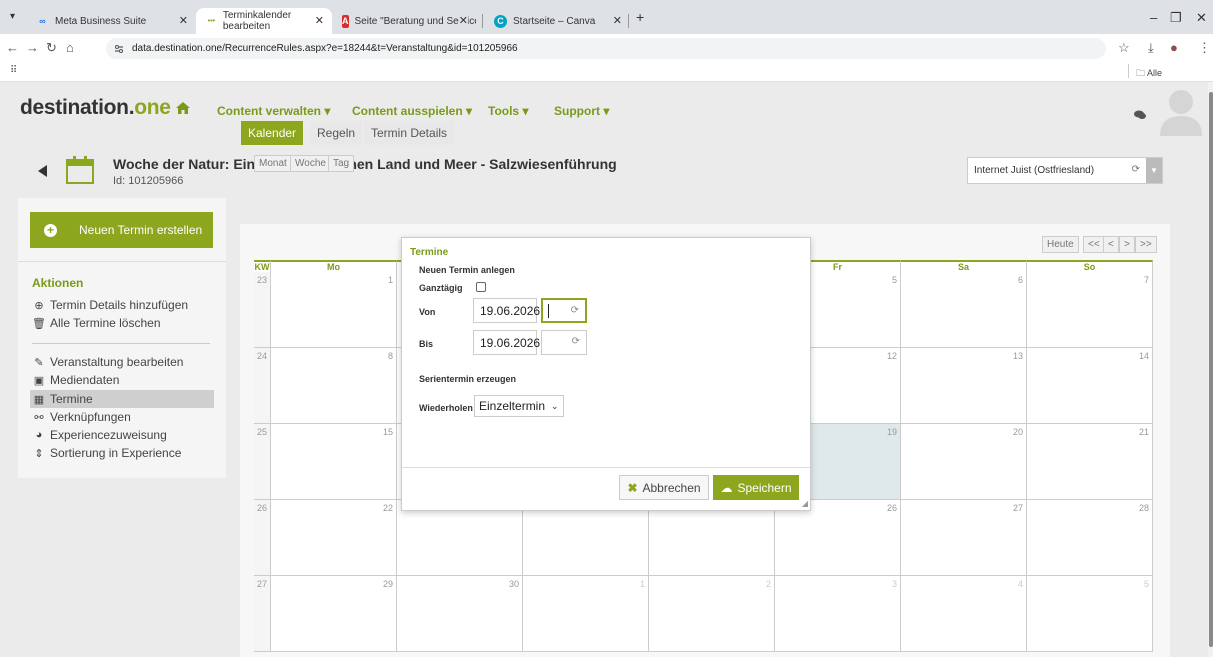 The width and height of the screenshot is (1213, 657). What do you see at coordinates (412, 111) in the screenshot?
I see `nav-content-ausspielen: Content ausspielen ▾` at bounding box center [412, 111].